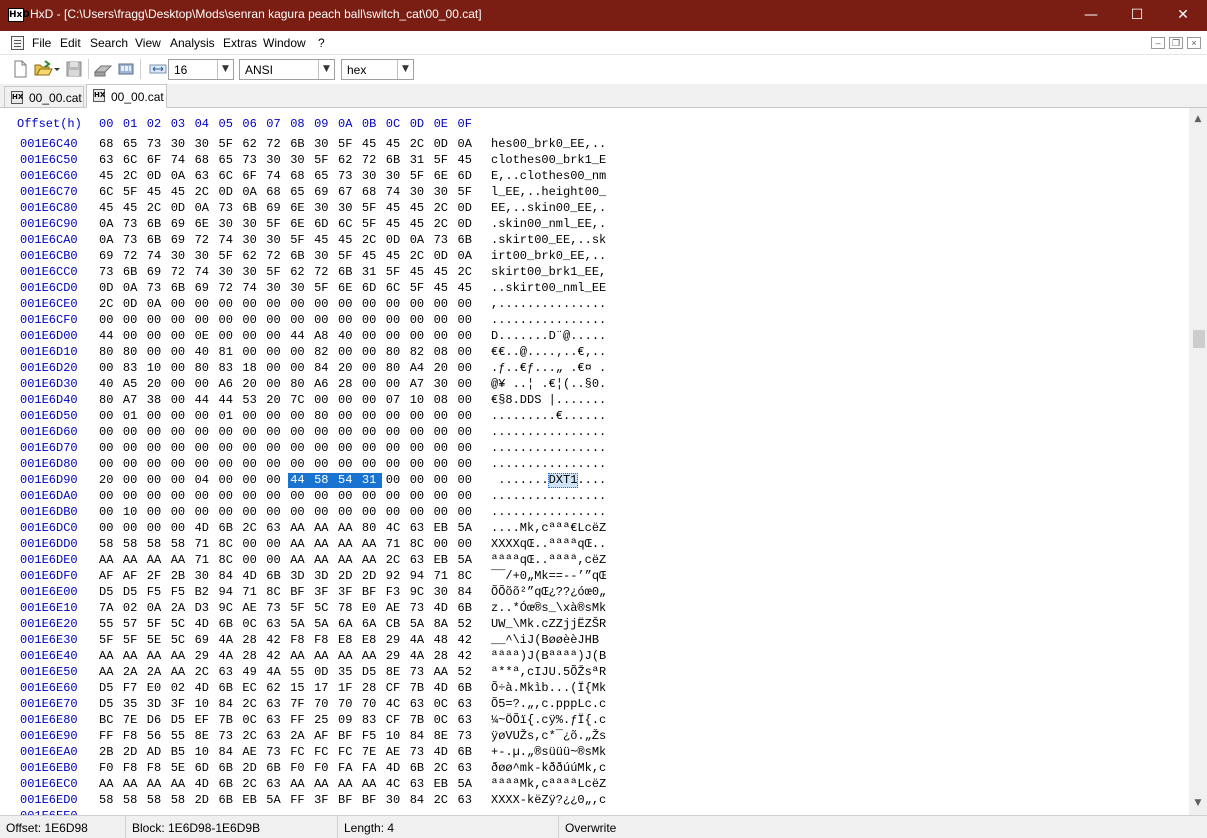  What do you see at coordinates (301, 273) in the screenshot?
I see `hex-byte: 62` at bounding box center [301, 273].